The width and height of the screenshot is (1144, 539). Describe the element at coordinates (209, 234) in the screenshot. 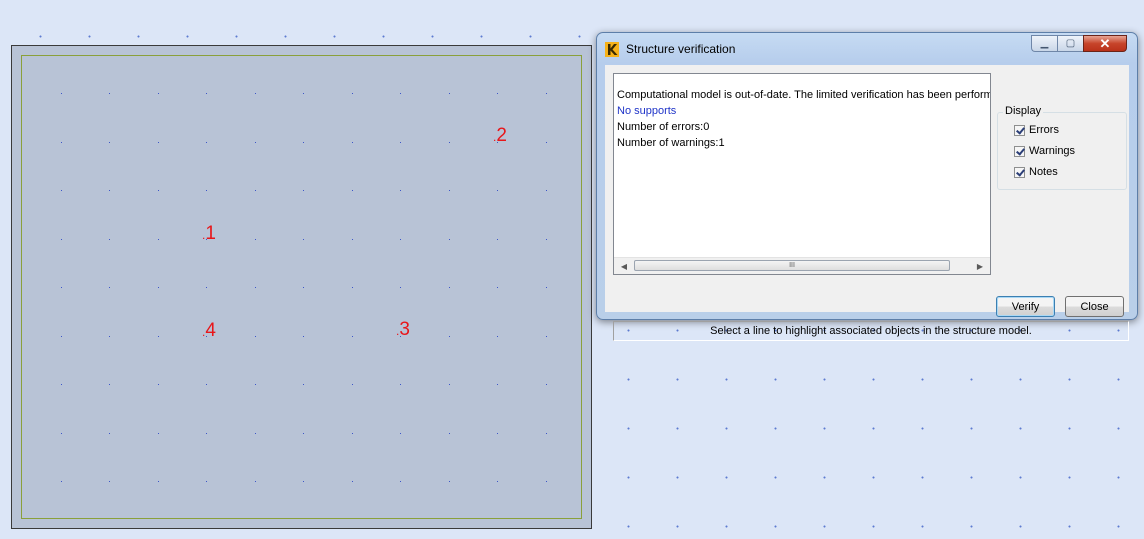

I see `node-label-1: .1` at that location.